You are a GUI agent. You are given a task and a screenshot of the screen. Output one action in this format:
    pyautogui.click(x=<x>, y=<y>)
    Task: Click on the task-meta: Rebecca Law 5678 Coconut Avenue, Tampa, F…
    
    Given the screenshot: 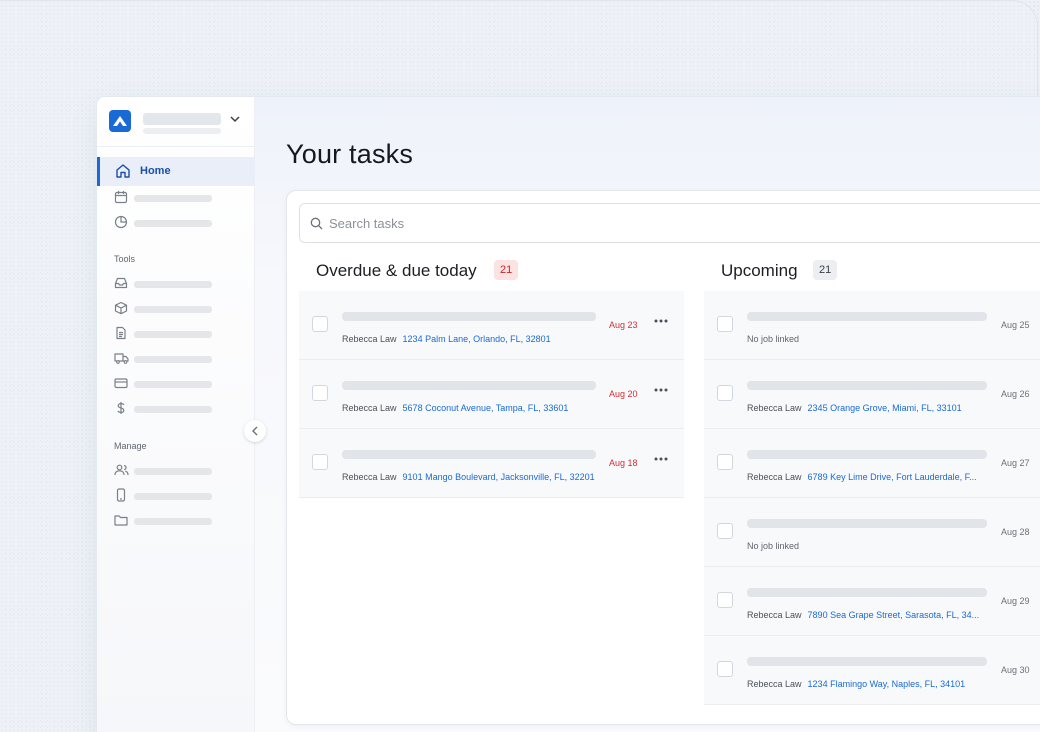 What is the action you would take?
    pyautogui.click(x=455, y=408)
    